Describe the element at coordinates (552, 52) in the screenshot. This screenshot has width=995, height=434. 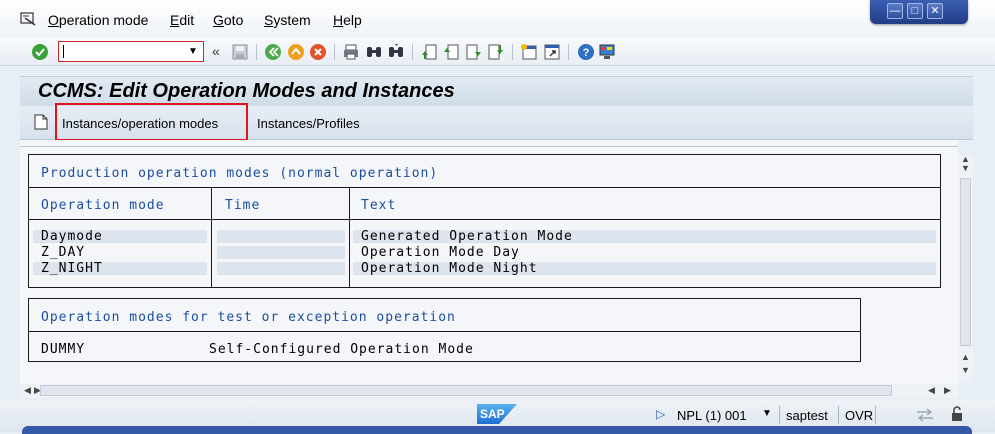
I see `shortcut-icon` at that location.